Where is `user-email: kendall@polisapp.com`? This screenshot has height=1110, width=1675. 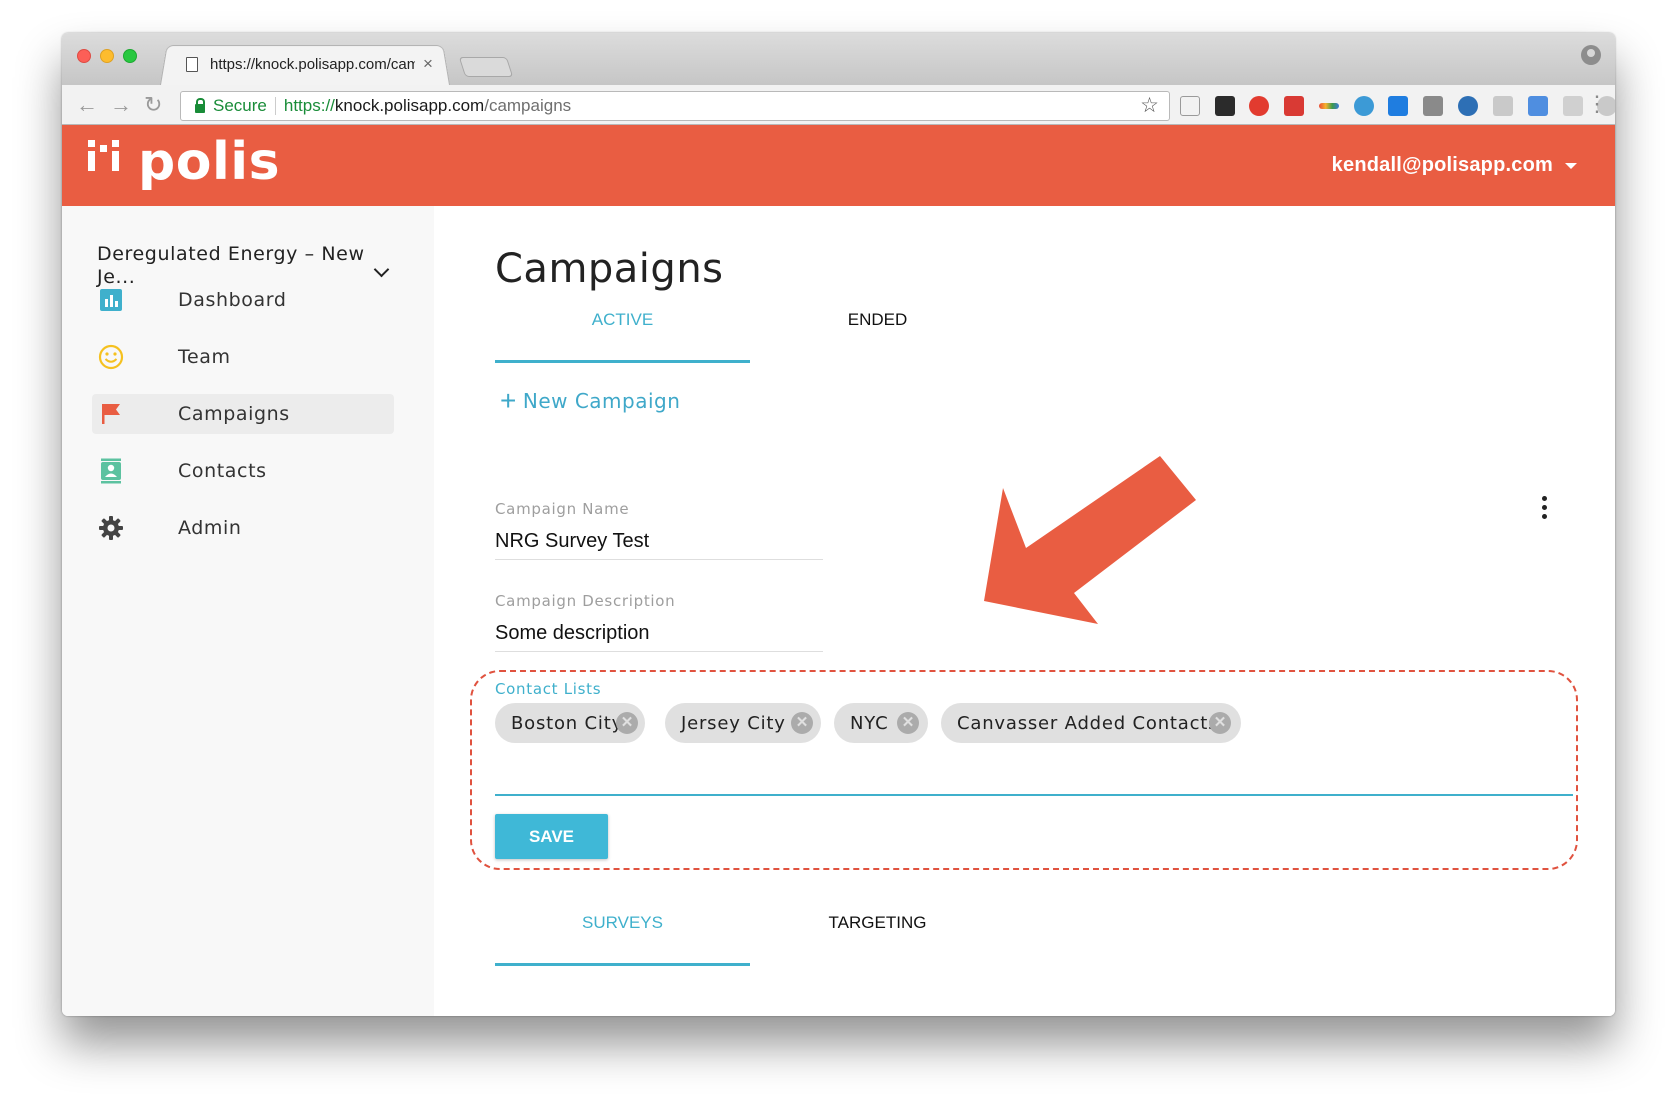
user-email: kendall@polisapp.com is located at coordinates (1442, 165).